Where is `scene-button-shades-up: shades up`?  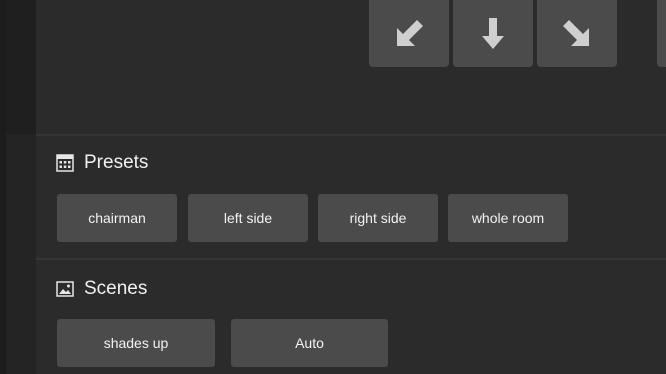 scene-button-shades-up: shades up is located at coordinates (136, 343).